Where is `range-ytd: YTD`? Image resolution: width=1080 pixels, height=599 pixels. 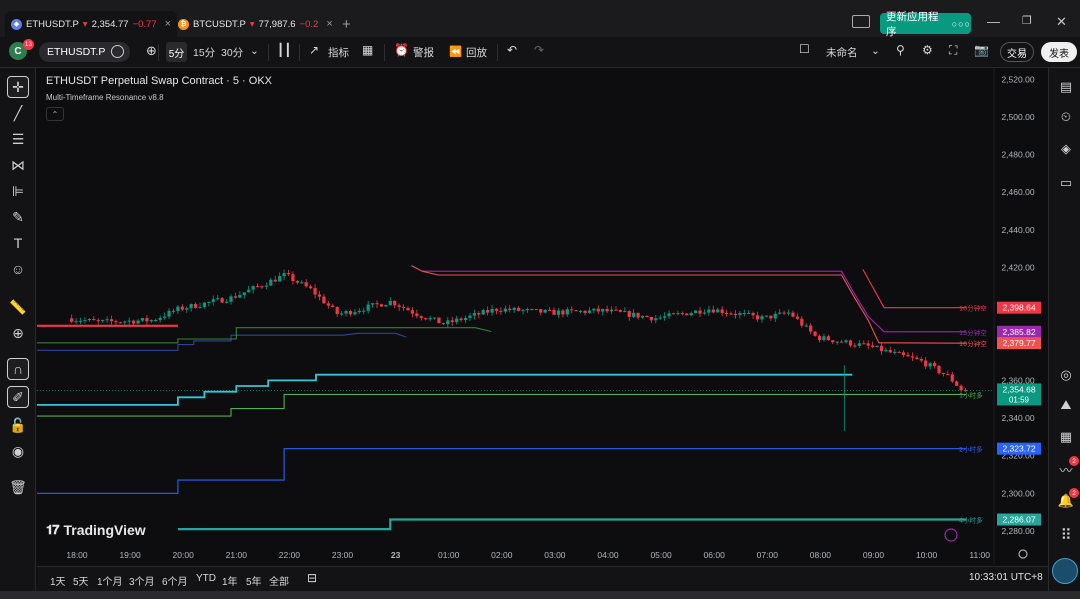 range-ytd: YTD is located at coordinates (206, 578).